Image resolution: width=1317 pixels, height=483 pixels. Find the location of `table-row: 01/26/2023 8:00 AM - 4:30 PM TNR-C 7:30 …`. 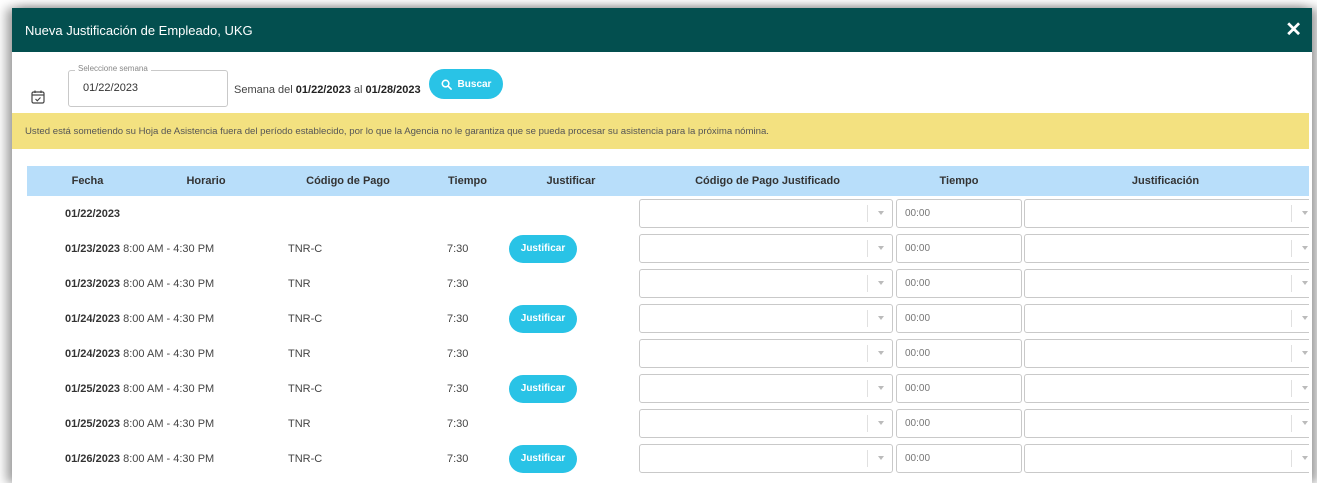

table-row: 01/26/2023 8:00 AM - 4:30 PM TNR-C 7:30 … is located at coordinates (668, 458).